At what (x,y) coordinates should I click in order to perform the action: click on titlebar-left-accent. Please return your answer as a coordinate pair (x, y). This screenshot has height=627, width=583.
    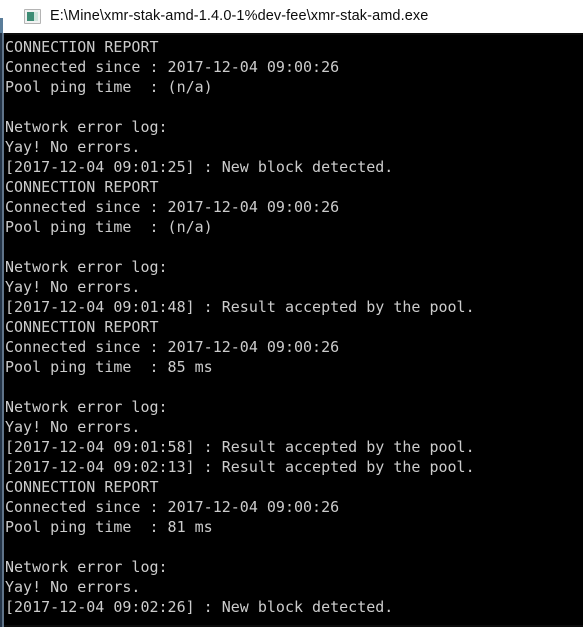
    Looking at the image, I should click on (1, 25).